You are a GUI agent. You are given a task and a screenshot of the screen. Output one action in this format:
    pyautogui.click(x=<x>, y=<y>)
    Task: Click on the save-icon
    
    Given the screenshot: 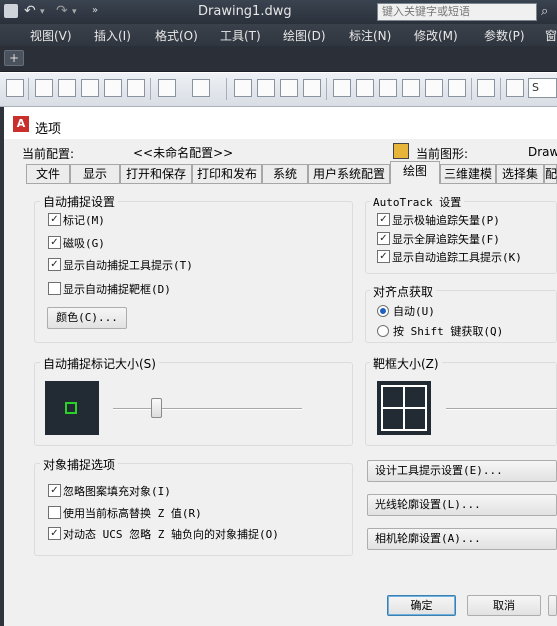 What is the action you would take?
    pyautogui.click(x=11, y=11)
    